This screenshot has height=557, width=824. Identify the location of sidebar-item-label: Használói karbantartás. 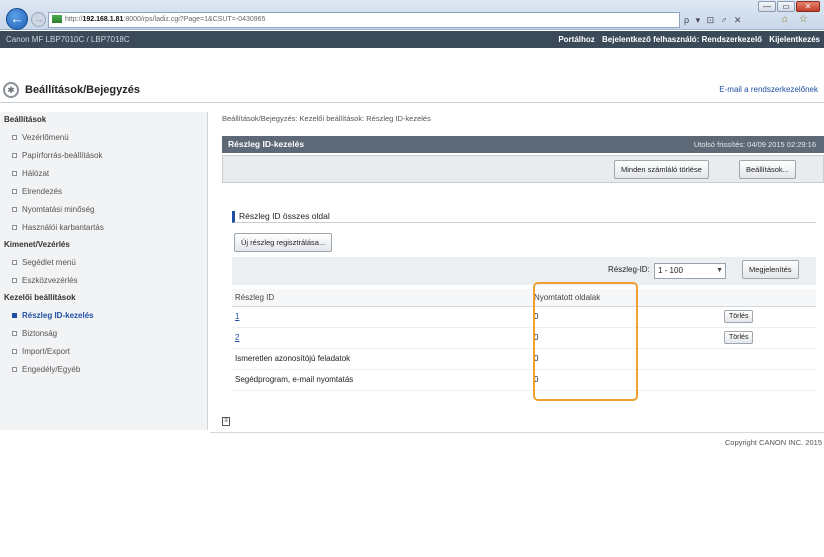
(63, 227).